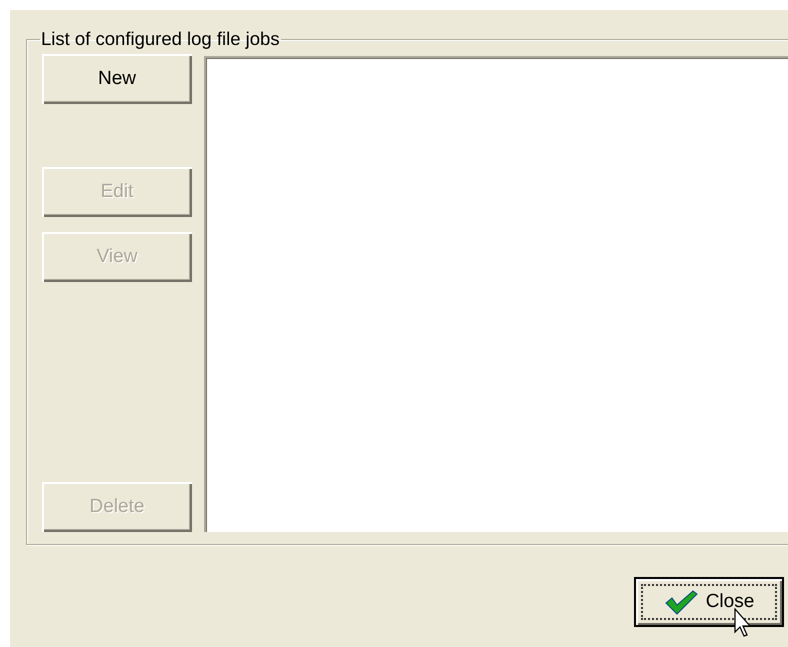  What do you see at coordinates (117, 79) in the screenshot?
I see `action-button: New` at bounding box center [117, 79].